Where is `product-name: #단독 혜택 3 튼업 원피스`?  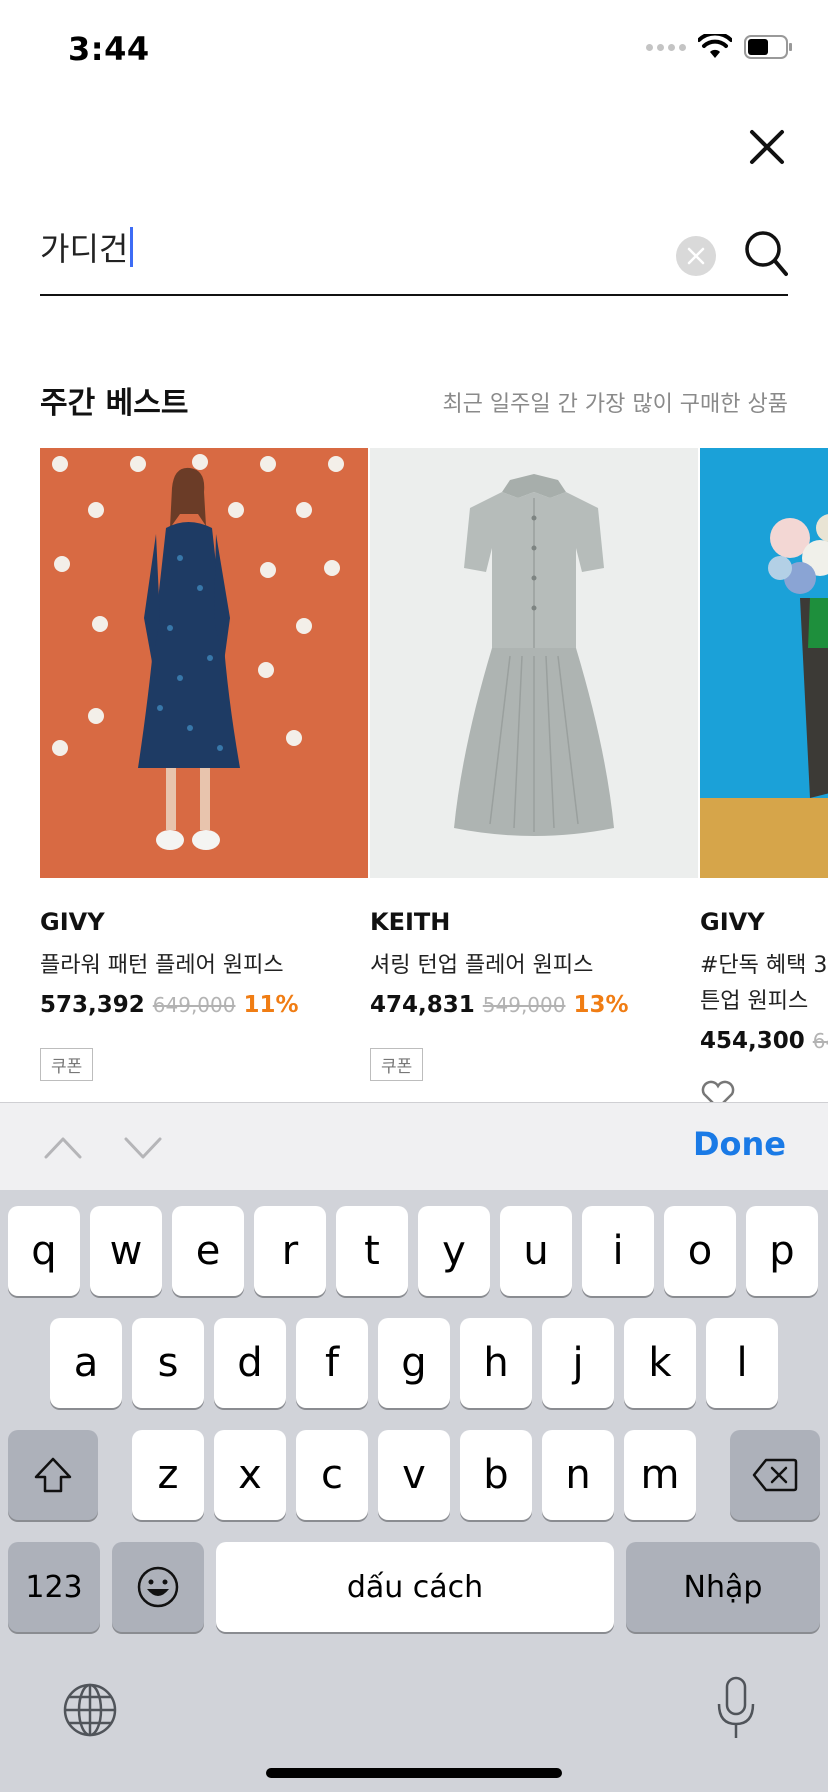
product-name: #단독 혜택 3 튼업 원피스 is located at coordinates (764, 984).